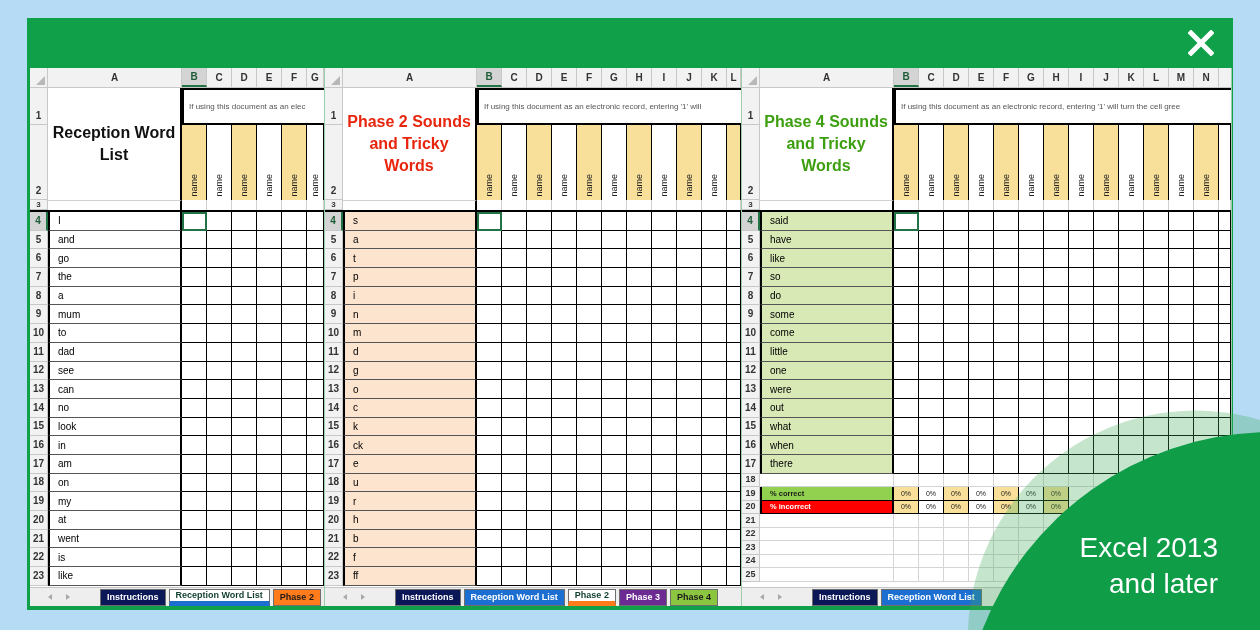 This screenshot has height=630, width=1260. What do you see at coordinates (642, 597) in the screenshot?
I see `sheet-tab: Phase 3` at bounding box center [642, 597].